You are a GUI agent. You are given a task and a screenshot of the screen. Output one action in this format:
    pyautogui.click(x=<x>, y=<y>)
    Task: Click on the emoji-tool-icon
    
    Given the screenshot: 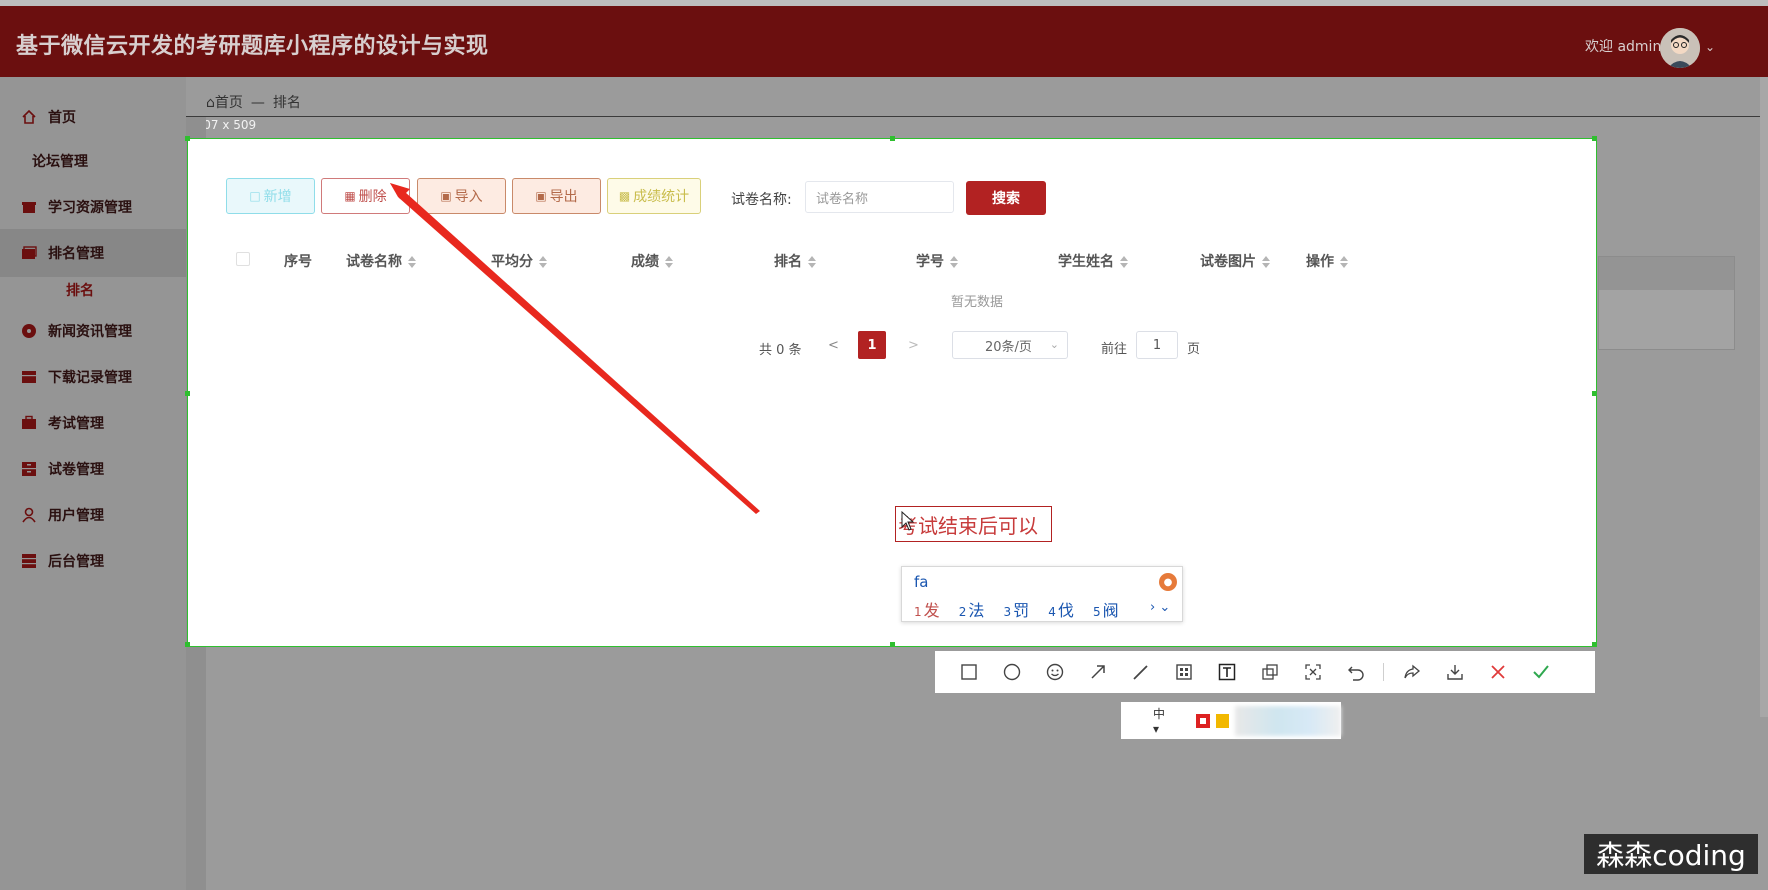 What is the action you would take?
    pyautogui.click(x=1054, y=672)
    